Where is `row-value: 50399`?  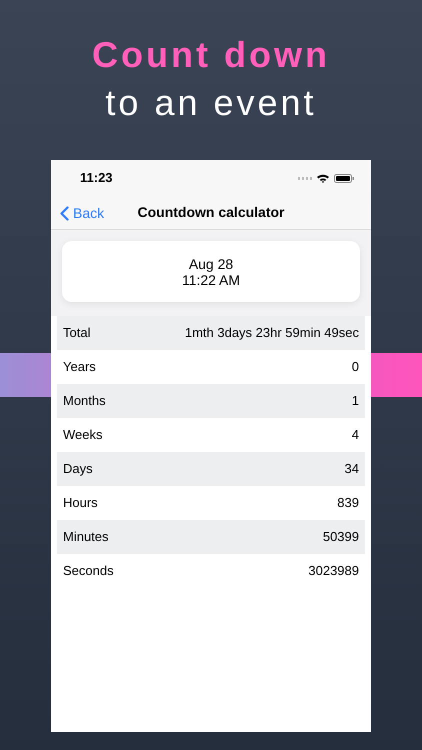 row-value: 50399 is located at coordinates (340, 537).